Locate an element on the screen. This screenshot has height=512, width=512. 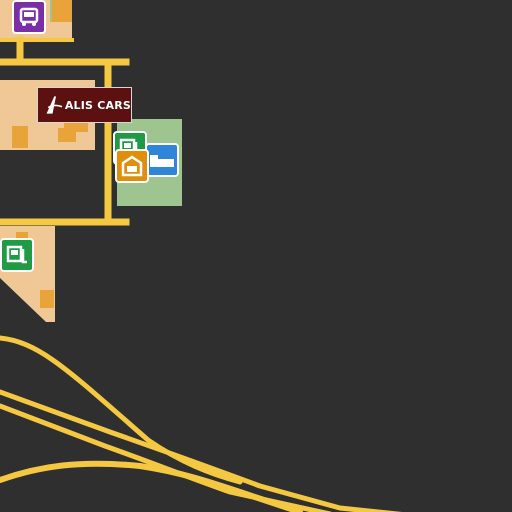
business-name: ALIS CARS is located at coordinates (97, 105).